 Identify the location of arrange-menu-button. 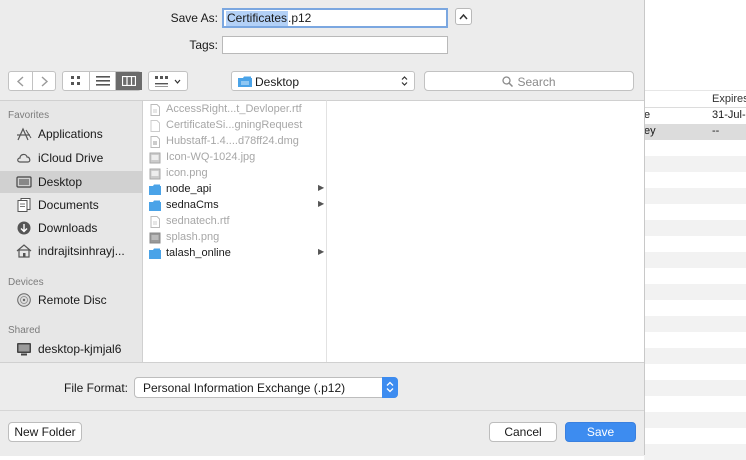
(168, 81).